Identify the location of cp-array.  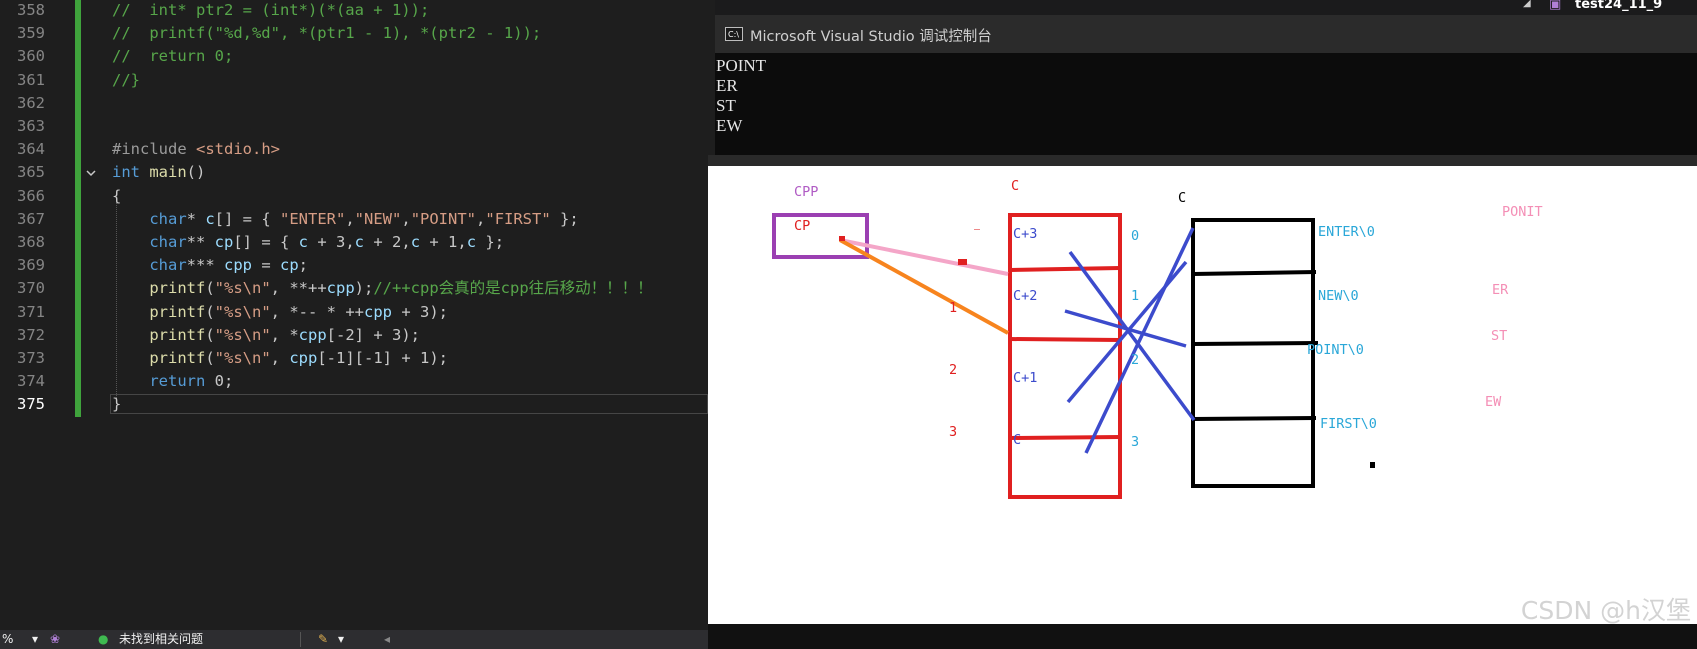
(1065, 356).